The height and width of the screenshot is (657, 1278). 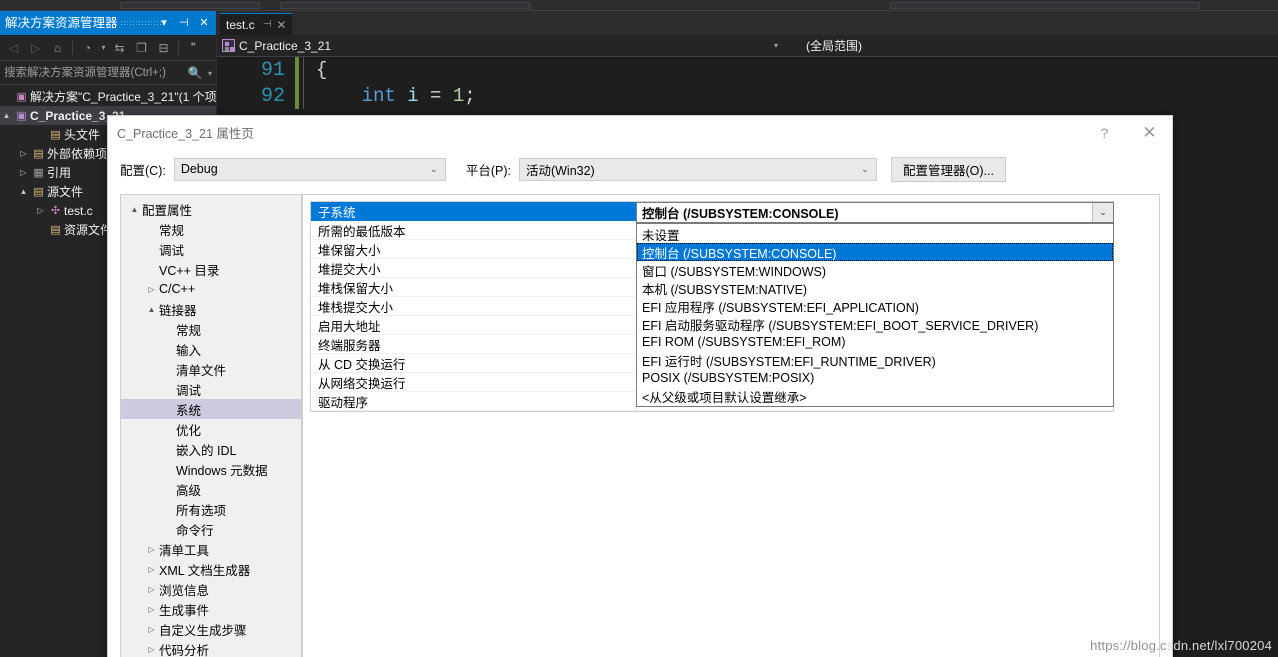 What do you see at coordinates (281, 25) in the screenshot?
I see `tab-close-icon: ✕` at bounding box center [281, 25].